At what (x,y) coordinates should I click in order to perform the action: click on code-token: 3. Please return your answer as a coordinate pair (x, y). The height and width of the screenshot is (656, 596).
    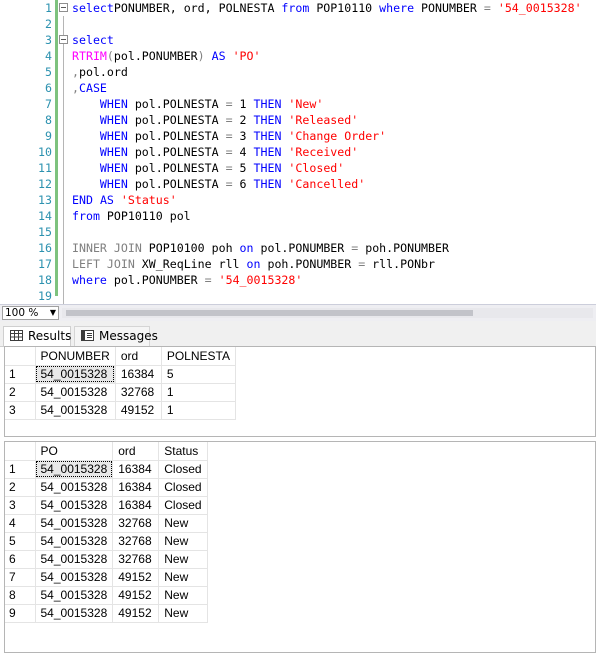
    Looking at the image, I should click on (243, 136).